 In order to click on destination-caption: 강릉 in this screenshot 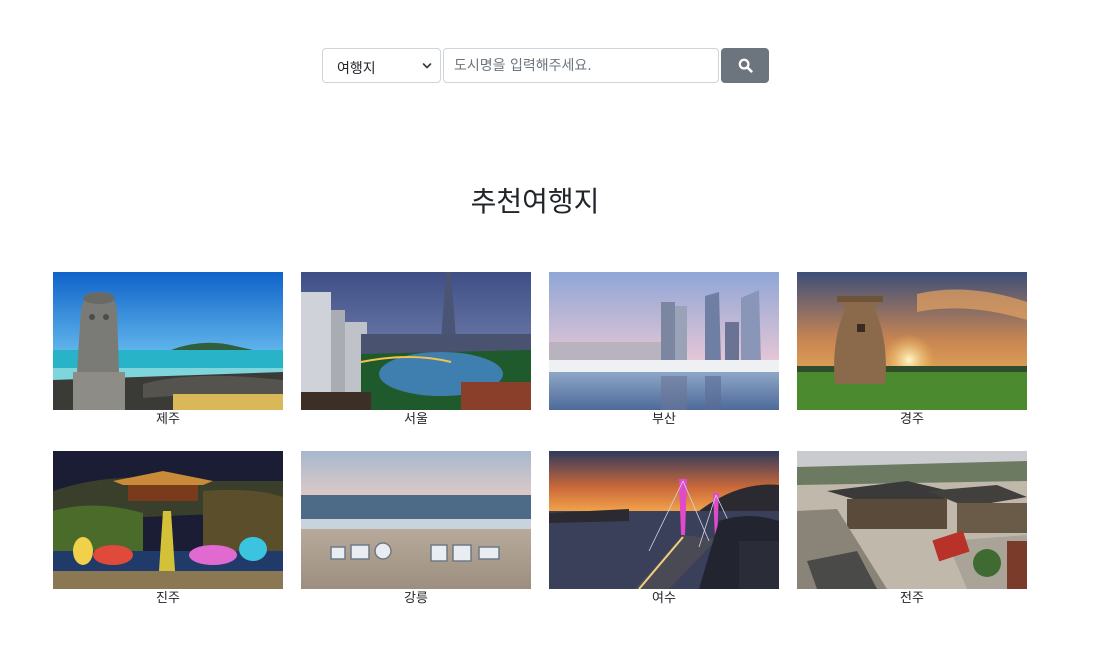, I will do `click(416, 598)`.